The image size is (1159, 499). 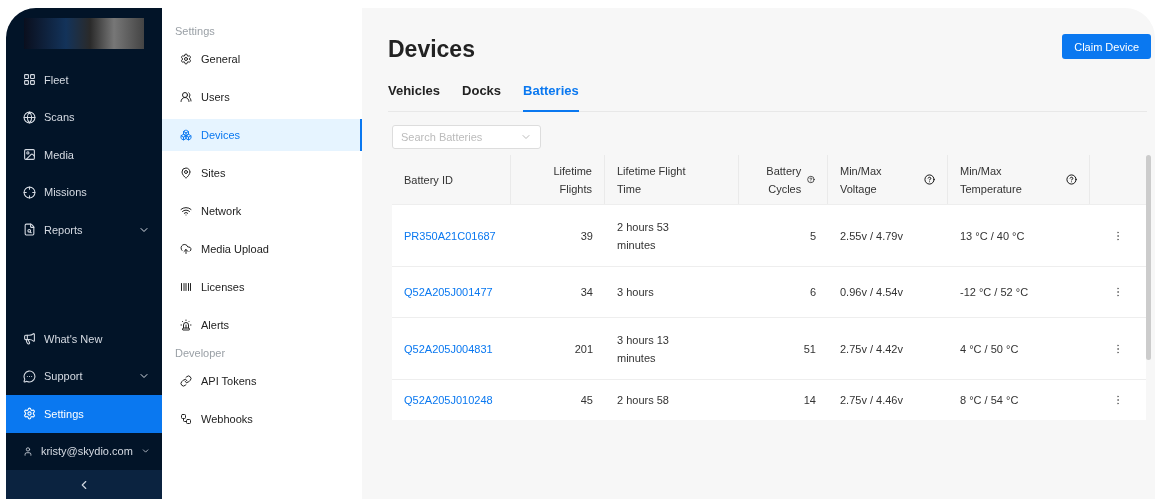 What do you see at coordinates (428, 180) in the screenshot?
I see `column-header: Battery ID` at bounding box center [428, 180].